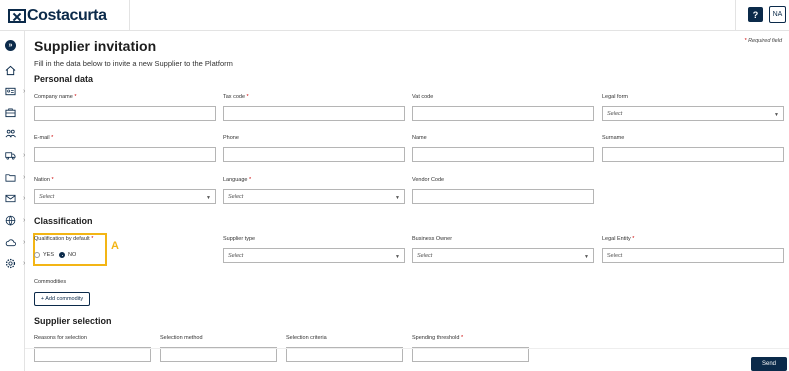  I want to click on criteria-select, so click(344, 354).